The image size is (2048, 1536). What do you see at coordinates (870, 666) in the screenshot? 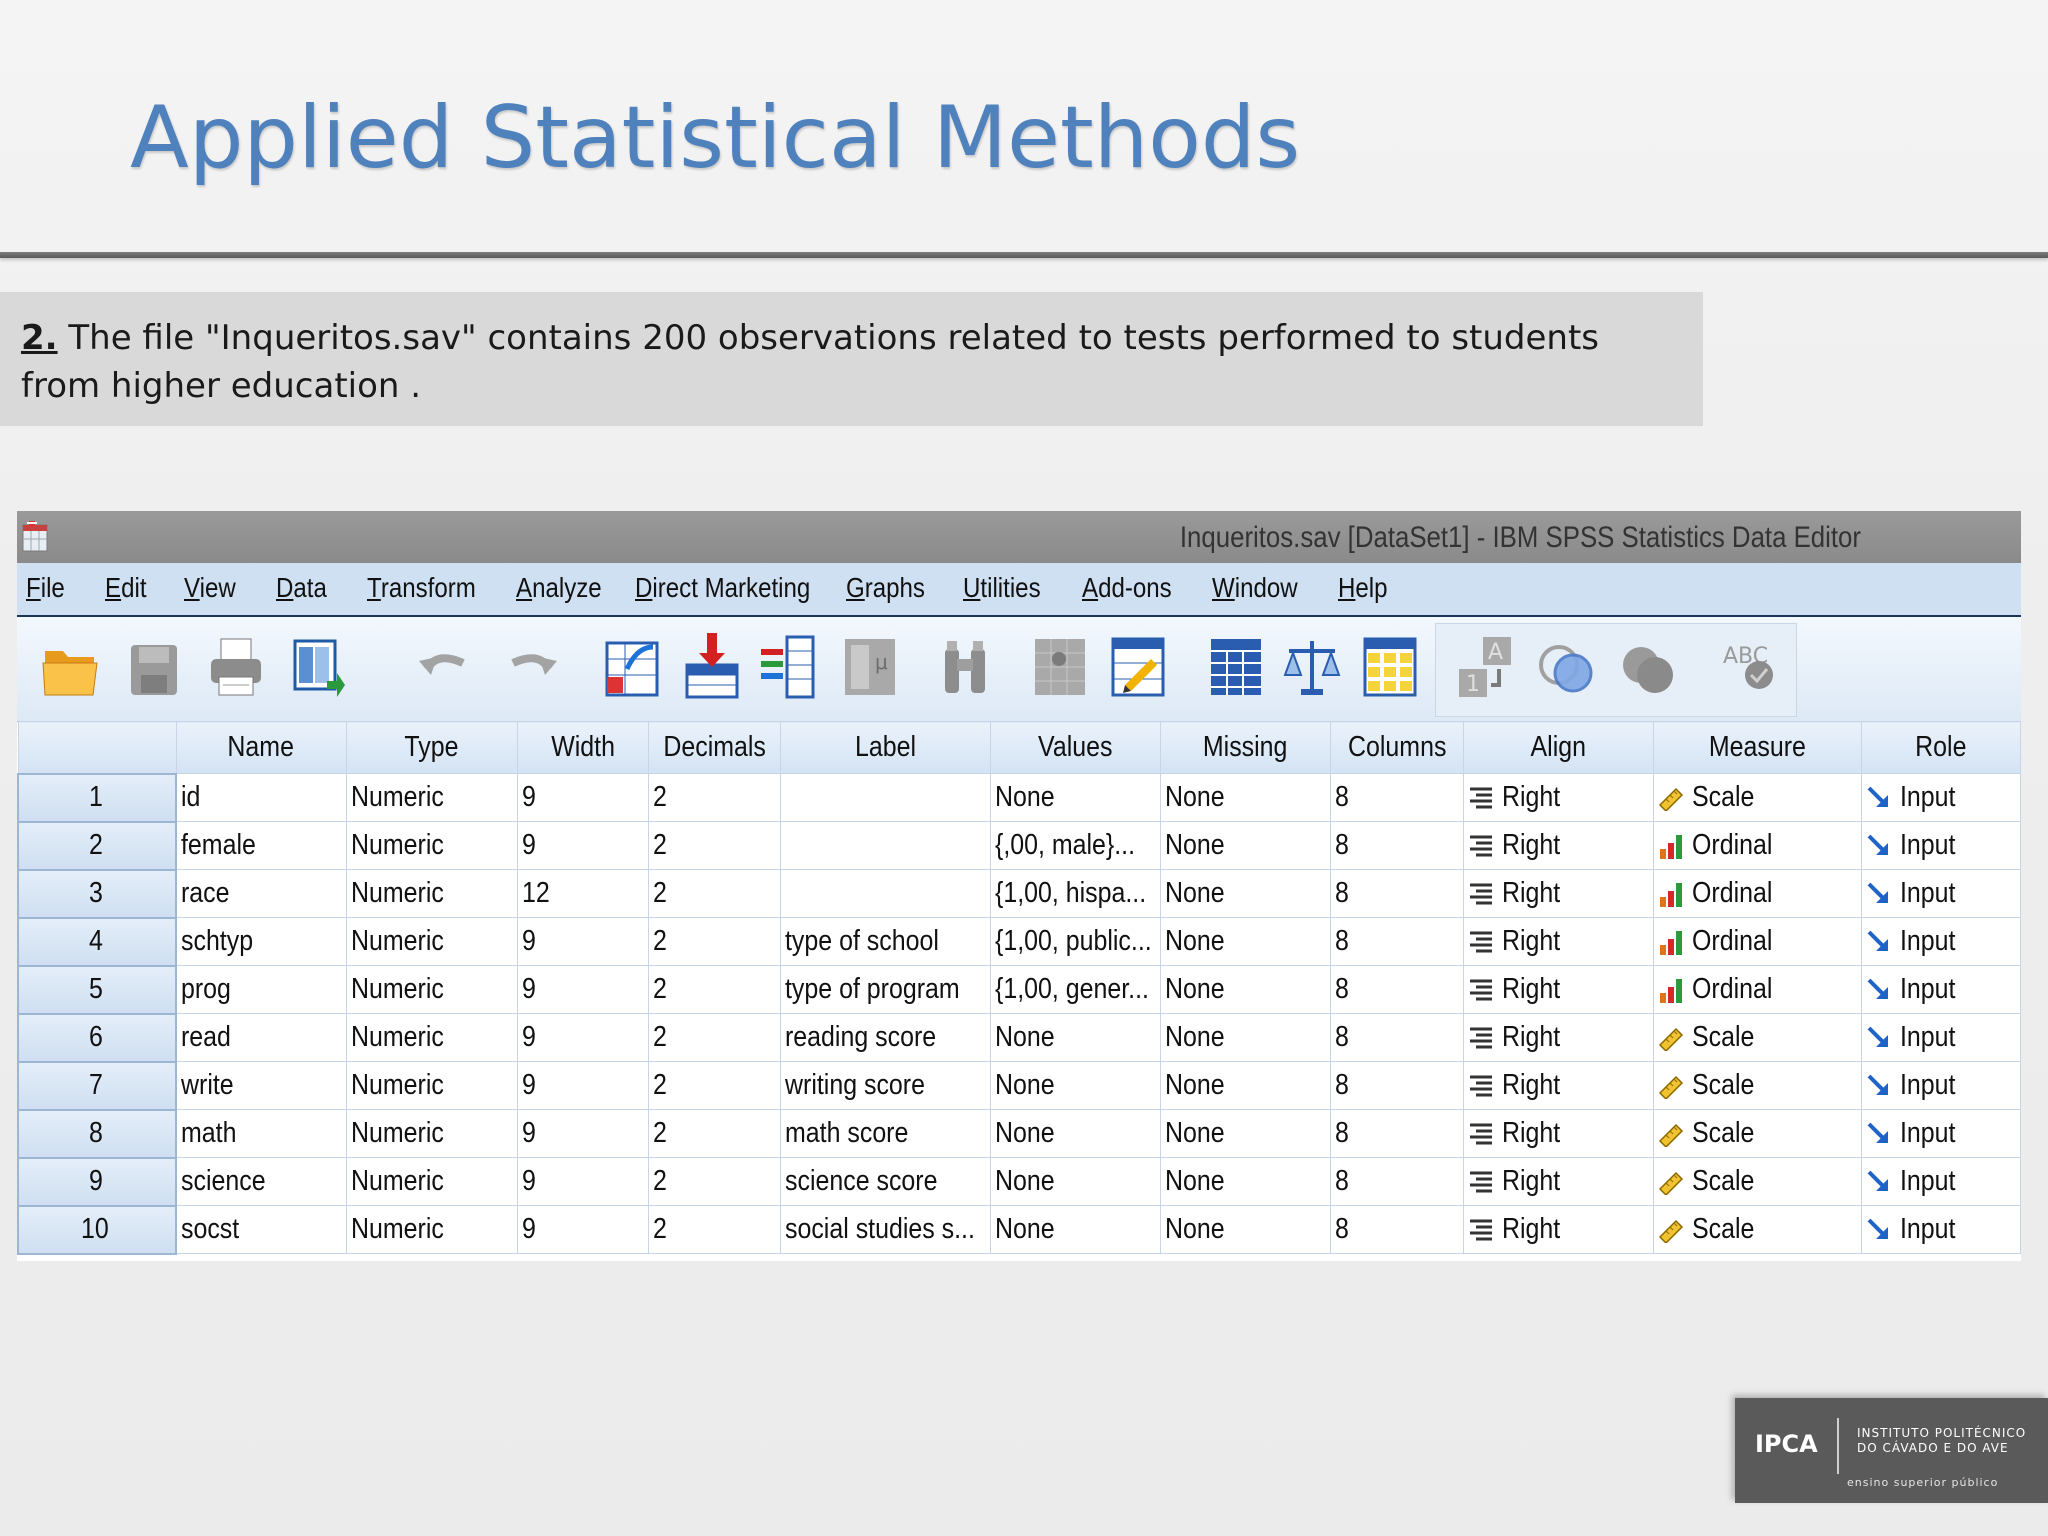
I see `split-file-icon: μ` at bounding box center [870, 666].